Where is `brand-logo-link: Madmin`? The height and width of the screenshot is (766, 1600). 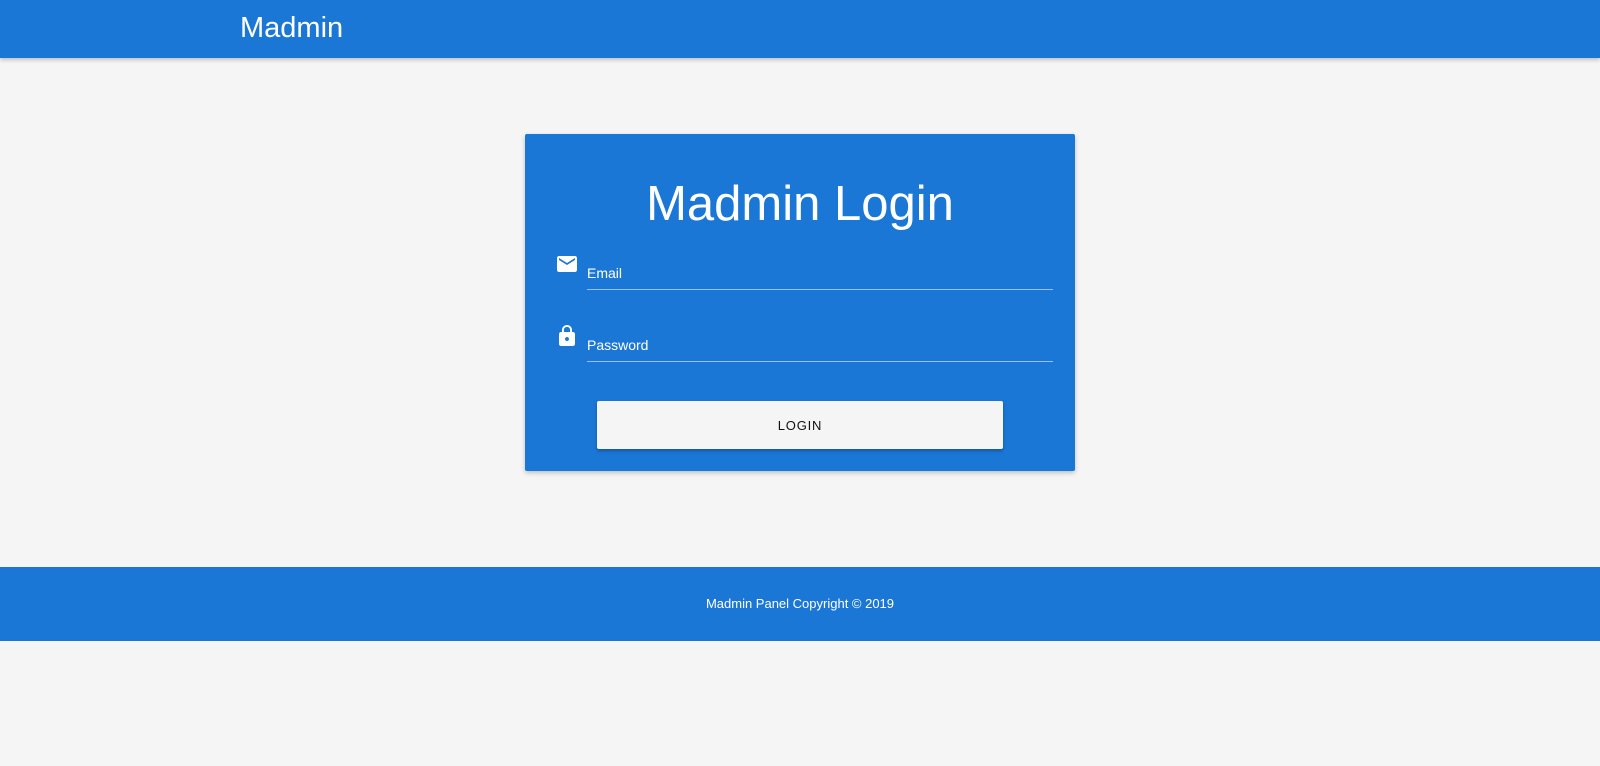
brand-logo-link: Madmin is located at coordinates (291, 28).